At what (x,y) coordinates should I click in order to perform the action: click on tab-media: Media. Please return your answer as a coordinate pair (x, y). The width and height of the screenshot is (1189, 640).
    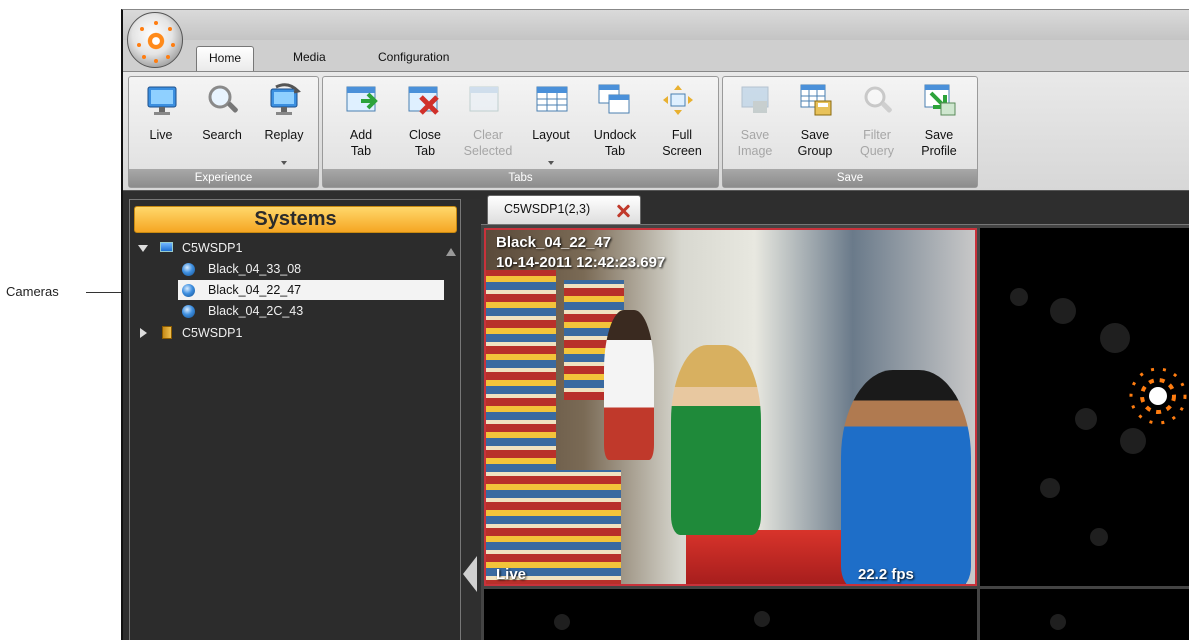
    Looking at the image, I should click on (309, 58).